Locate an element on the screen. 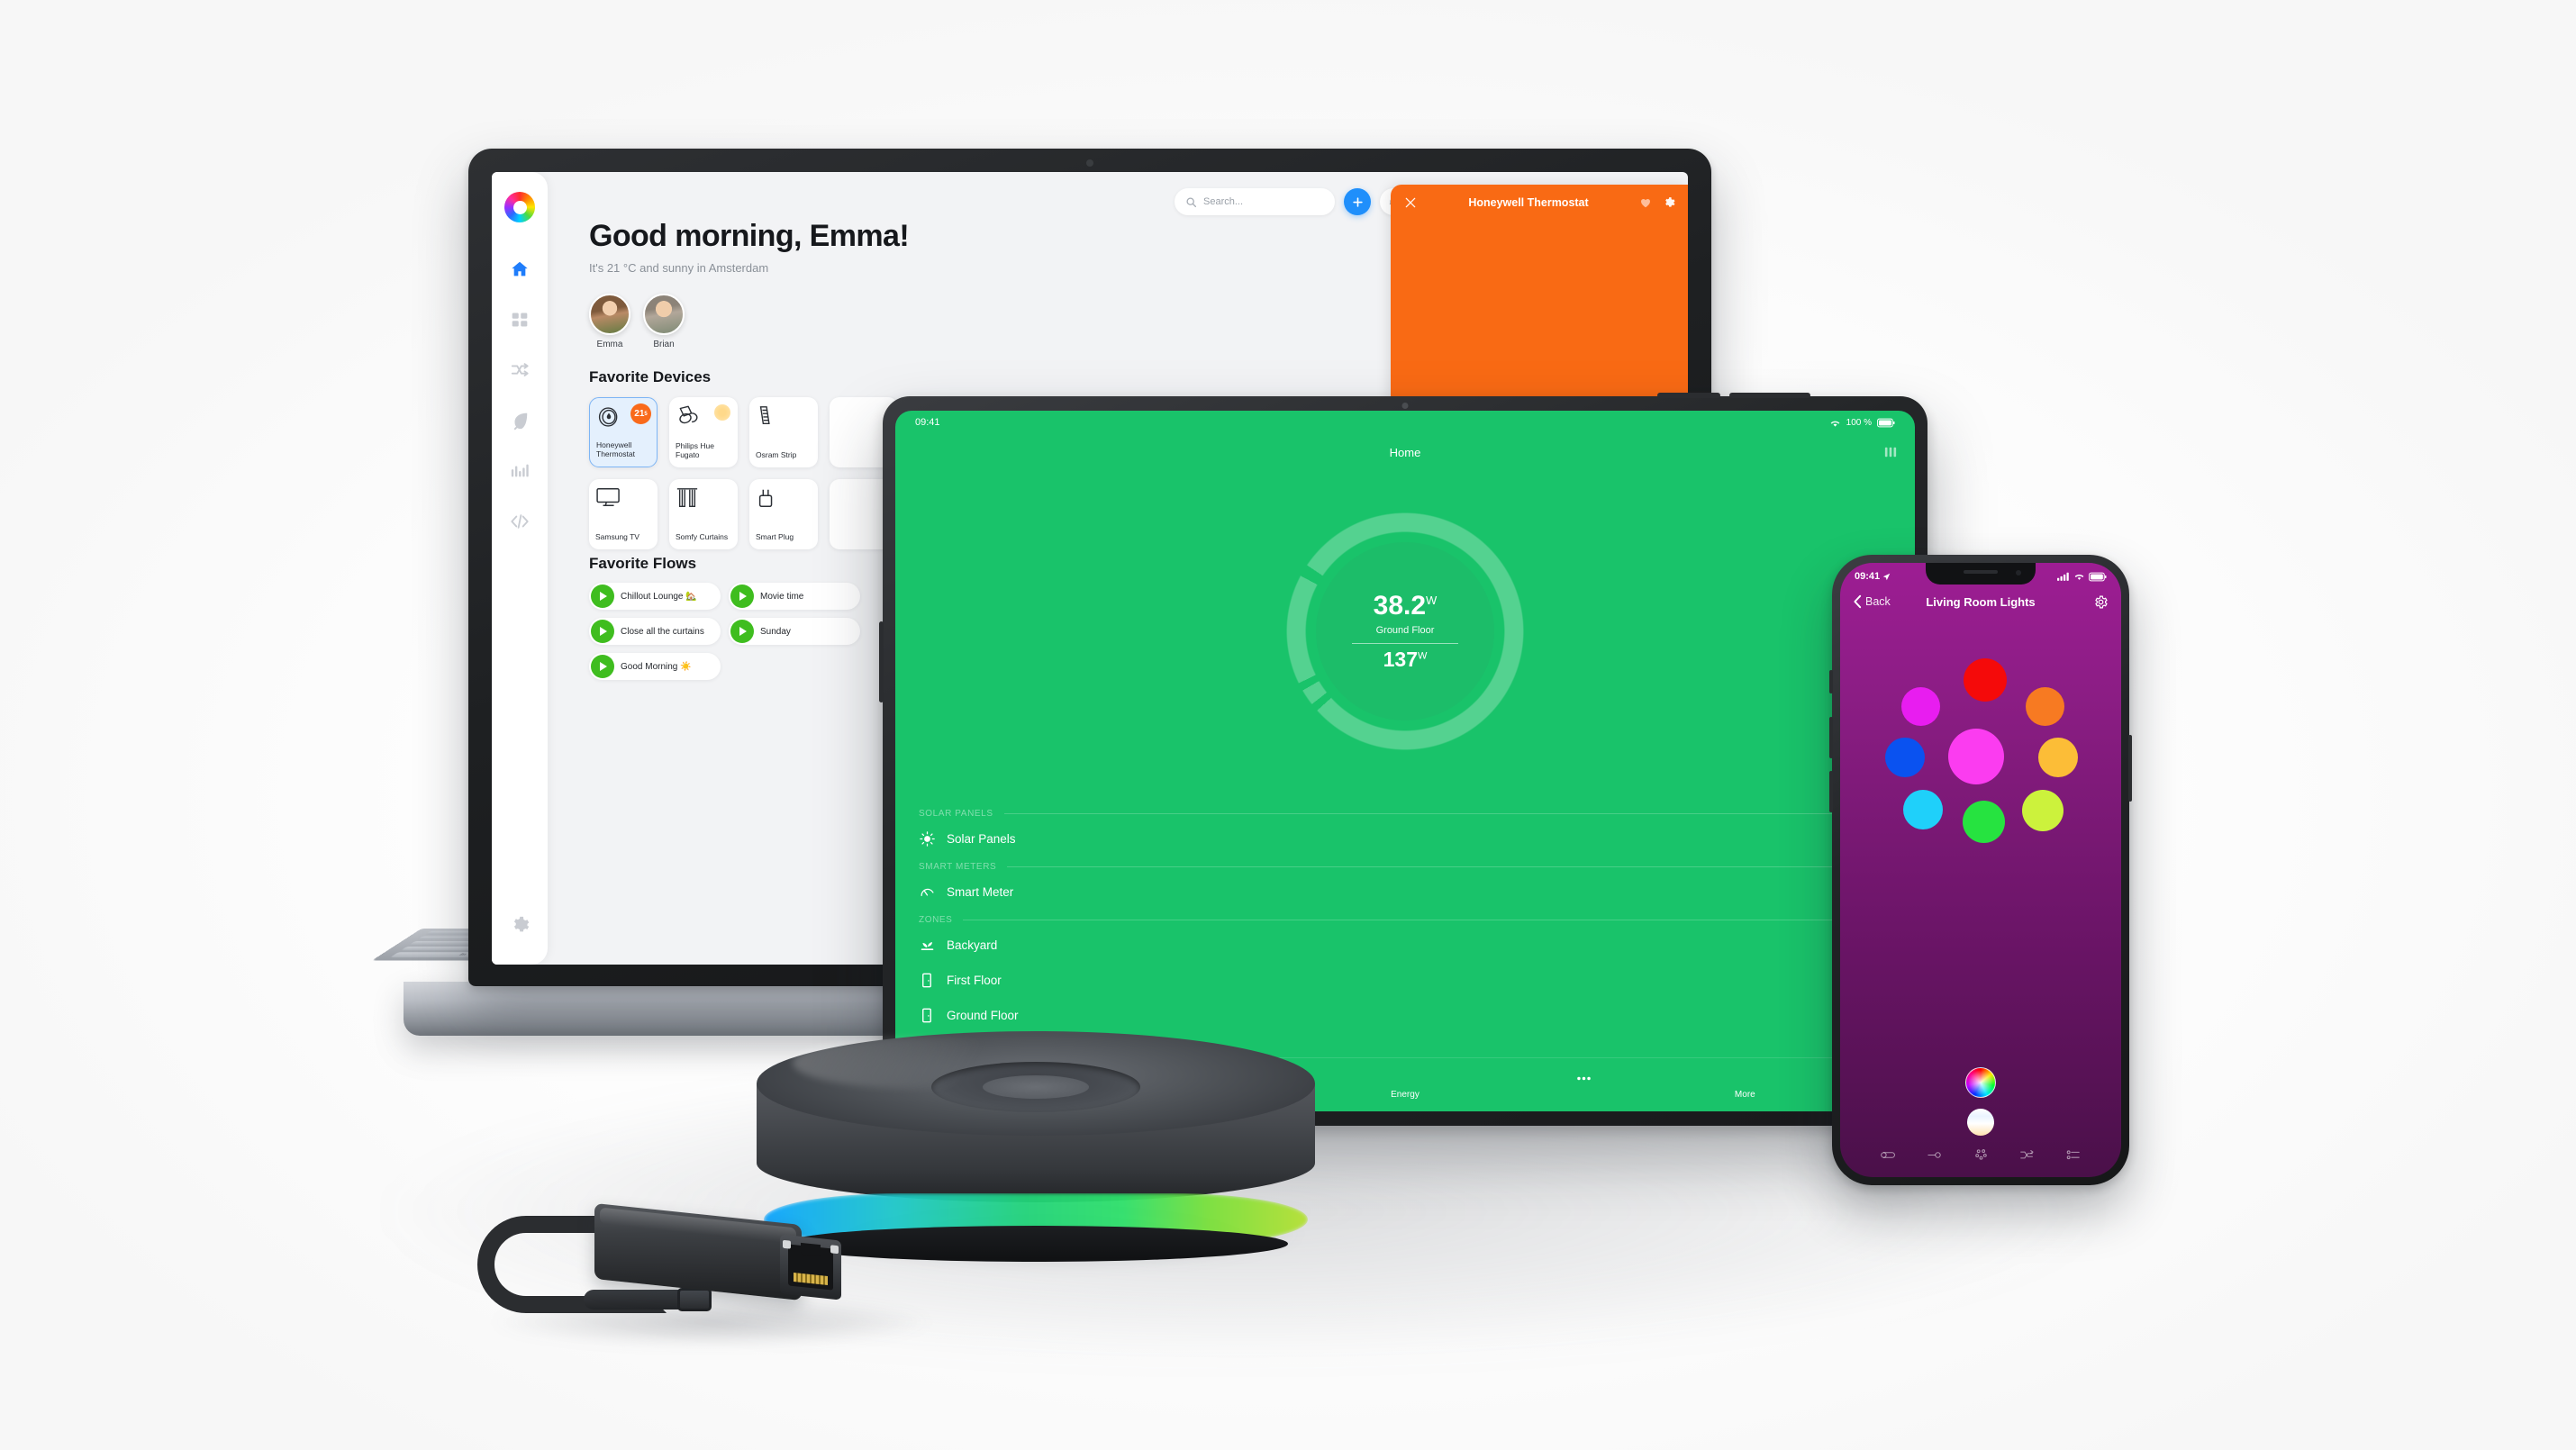 This screenshot has height=1450, width=2576. sidebar-item-home is located at coordinates (520, 269).